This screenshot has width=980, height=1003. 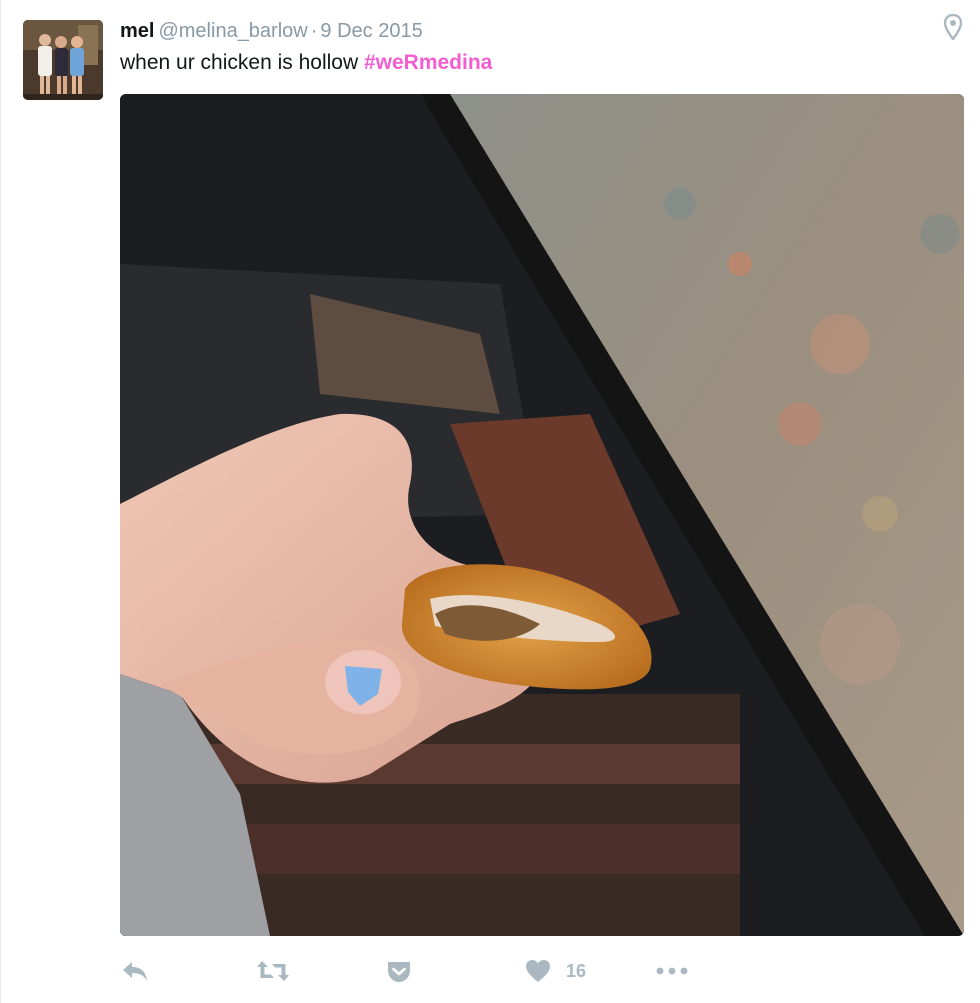 I want to click on tweet-text: when ur chicken is hollow #weRmedina, so click(x=306, y=63).